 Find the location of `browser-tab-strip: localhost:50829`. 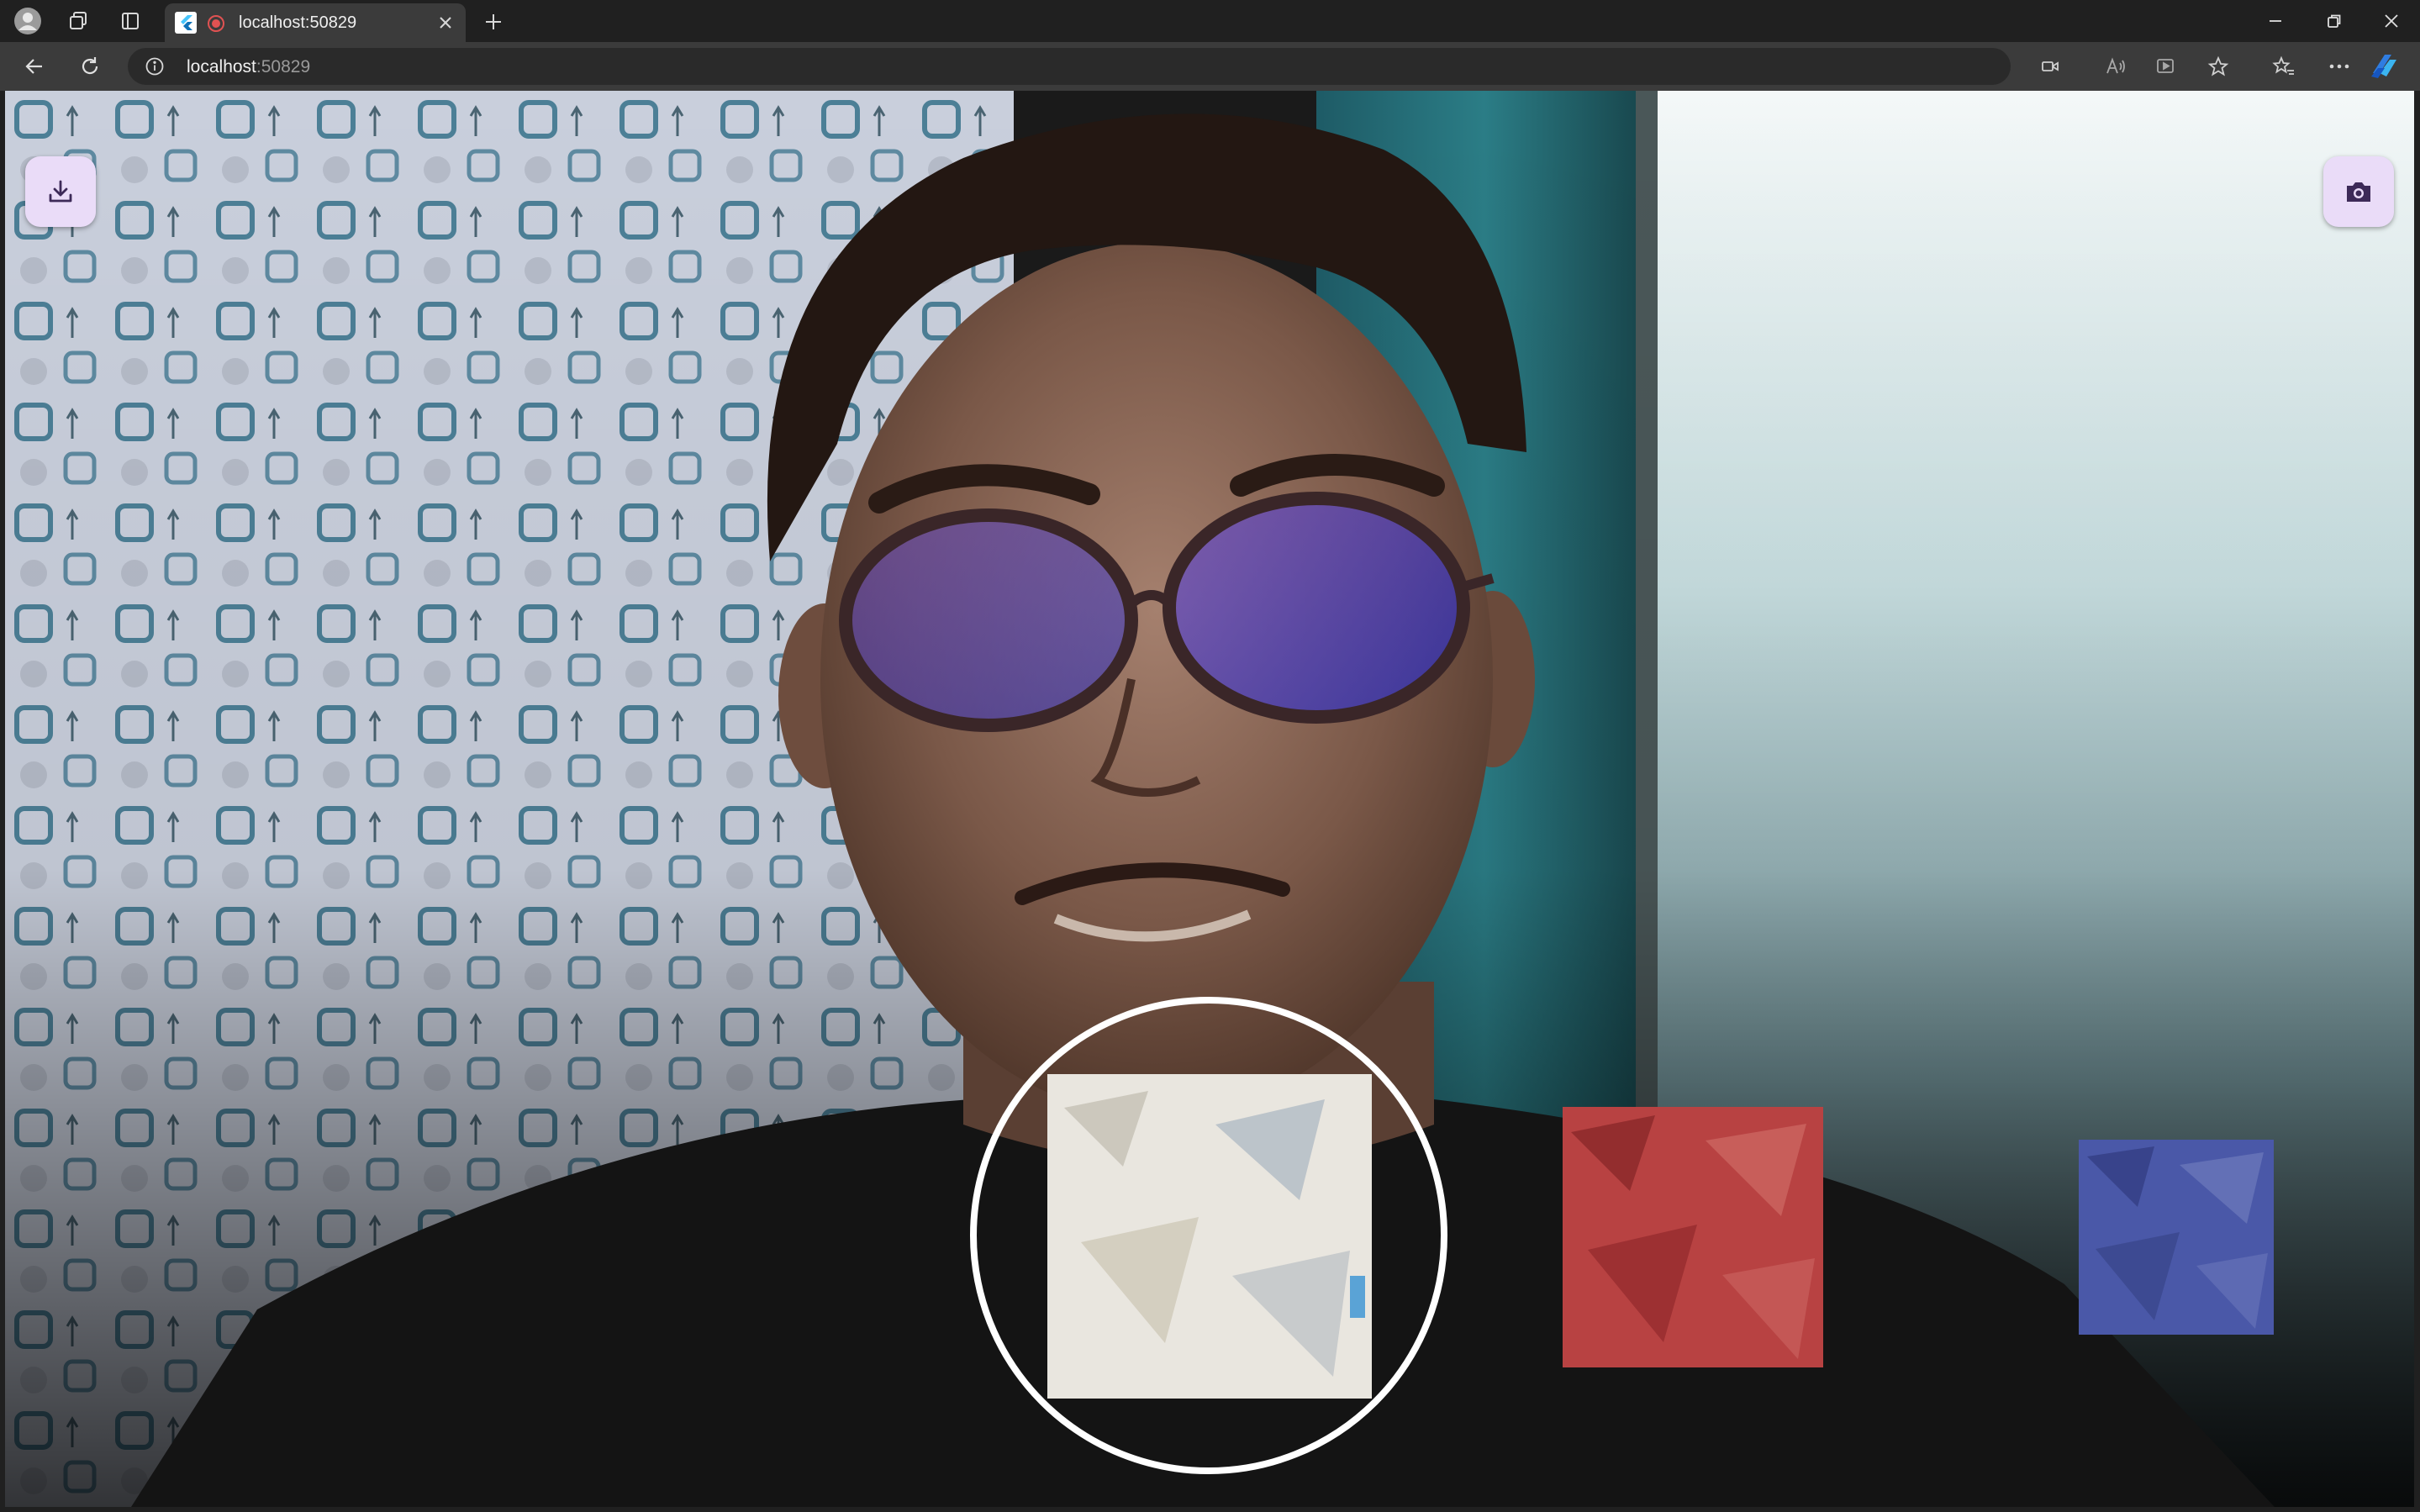

browser-tab-strip: localhost:50829 is located at coordinates (1210, 21).